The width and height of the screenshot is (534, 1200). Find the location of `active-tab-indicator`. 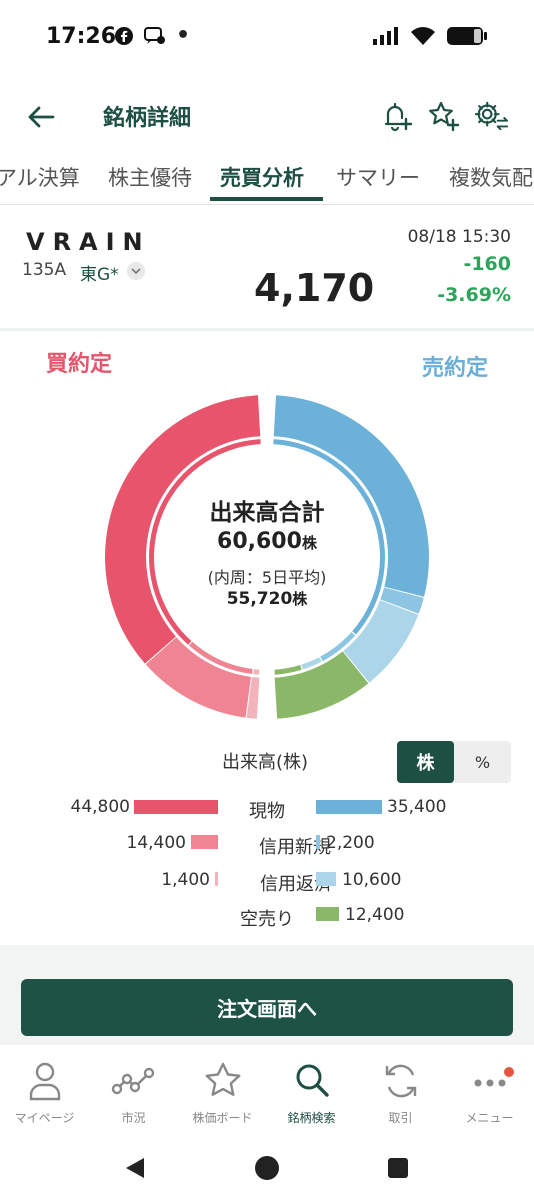

active-tab-indicator is located at coordinates (266, 199).